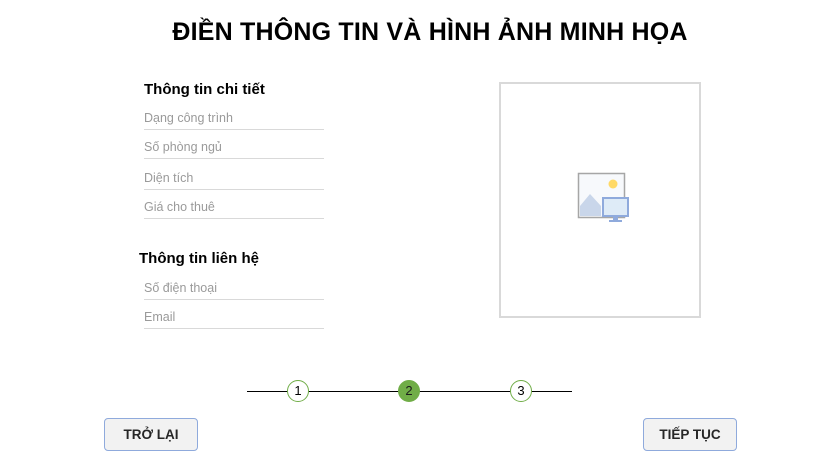  Describe the element at coordinates (234, 118) in the screenshot. I see `building-type-field` at that location.